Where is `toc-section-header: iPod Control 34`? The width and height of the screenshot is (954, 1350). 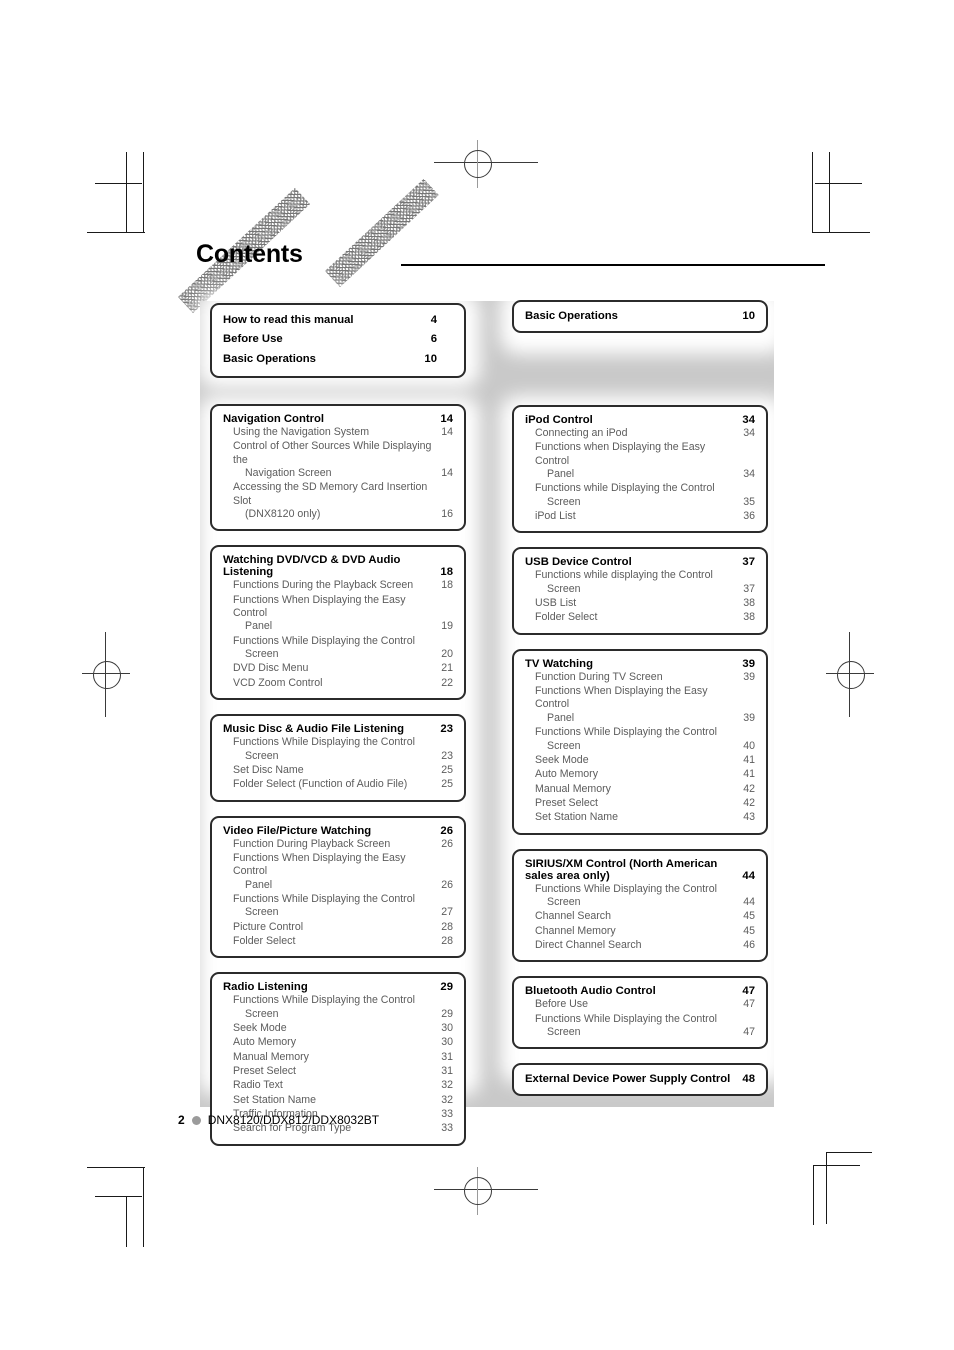 toc-section-header: iPod Control 34 is located at coordinates (640, 420).